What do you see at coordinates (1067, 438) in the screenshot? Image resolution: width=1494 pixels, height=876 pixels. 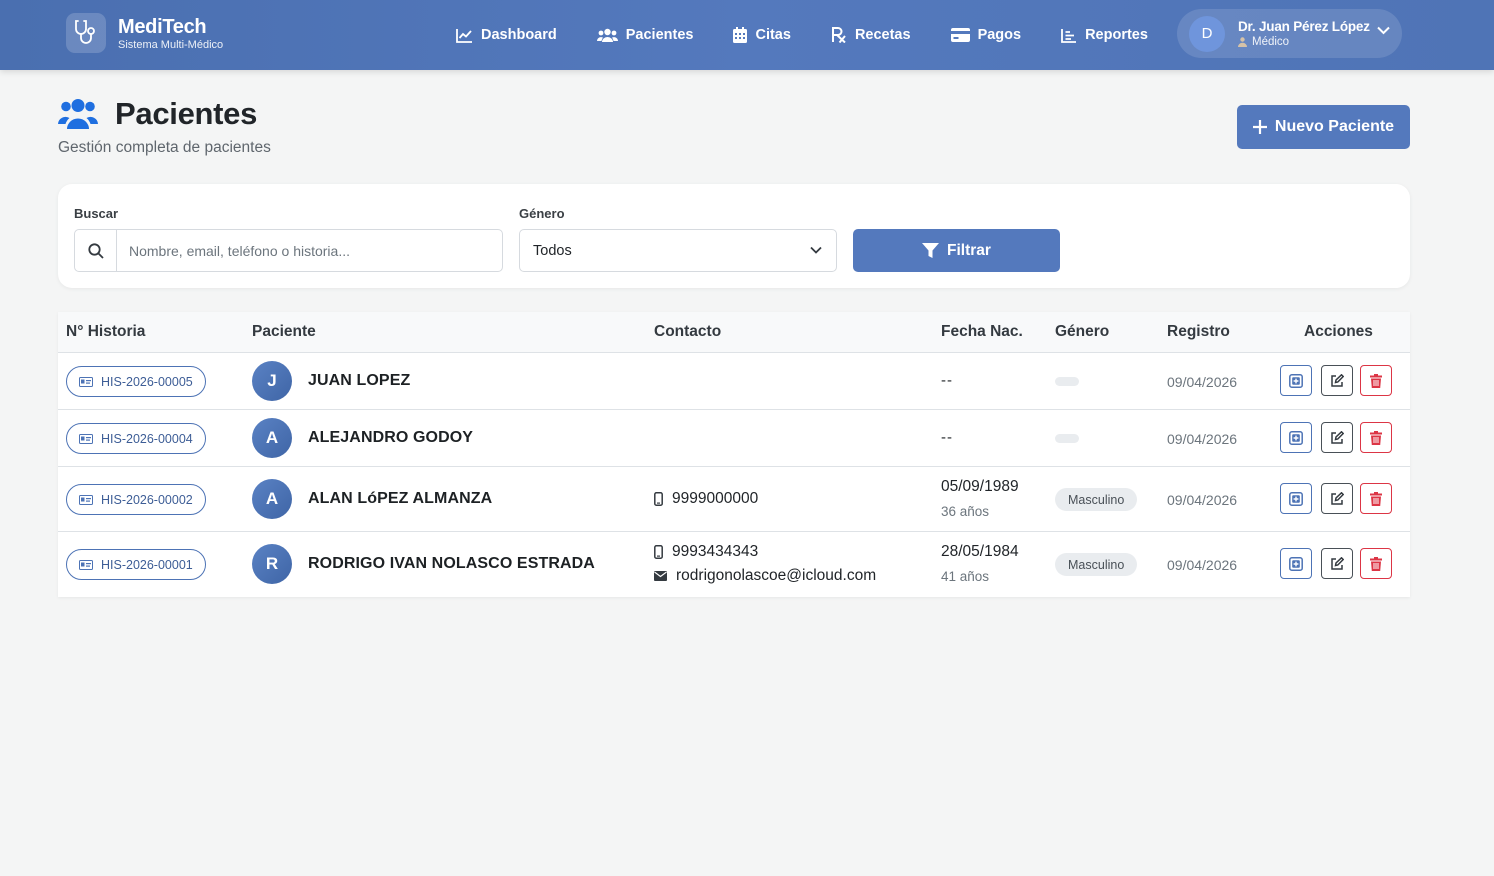 I see `gender-badge` at bounding box center [1067, 438].